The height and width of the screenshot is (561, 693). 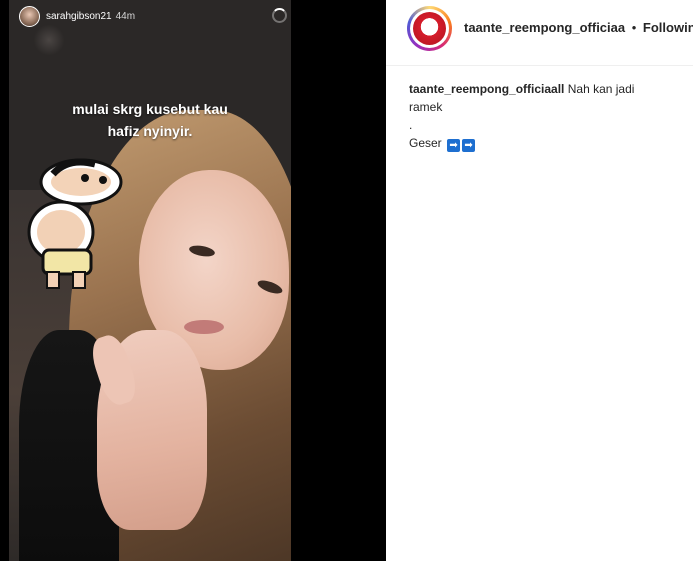 I want to click on caption-text: Geser, so click(x=425, y=143).